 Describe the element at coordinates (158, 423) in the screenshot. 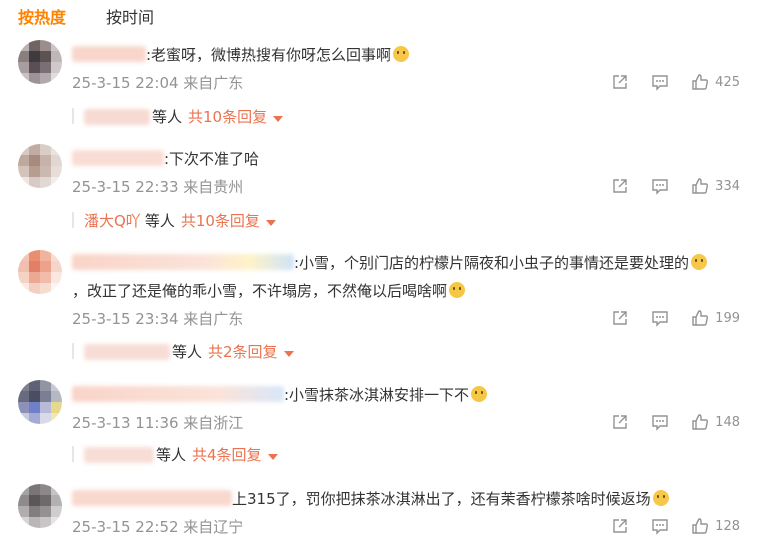

I see `comment-meta: 25-3-13 11:36 来自浙江` at that location.